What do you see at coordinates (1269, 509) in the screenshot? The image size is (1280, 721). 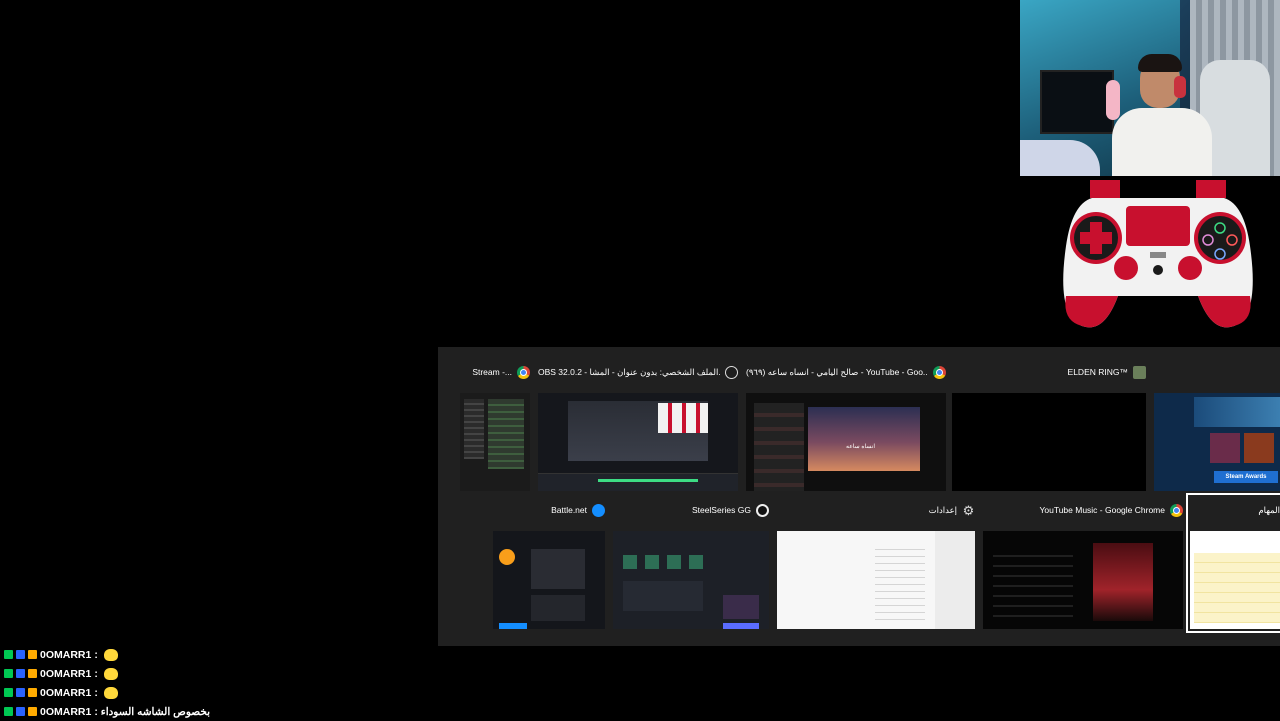 I see `window-title: المهام` at bounding box center [1269, 509].